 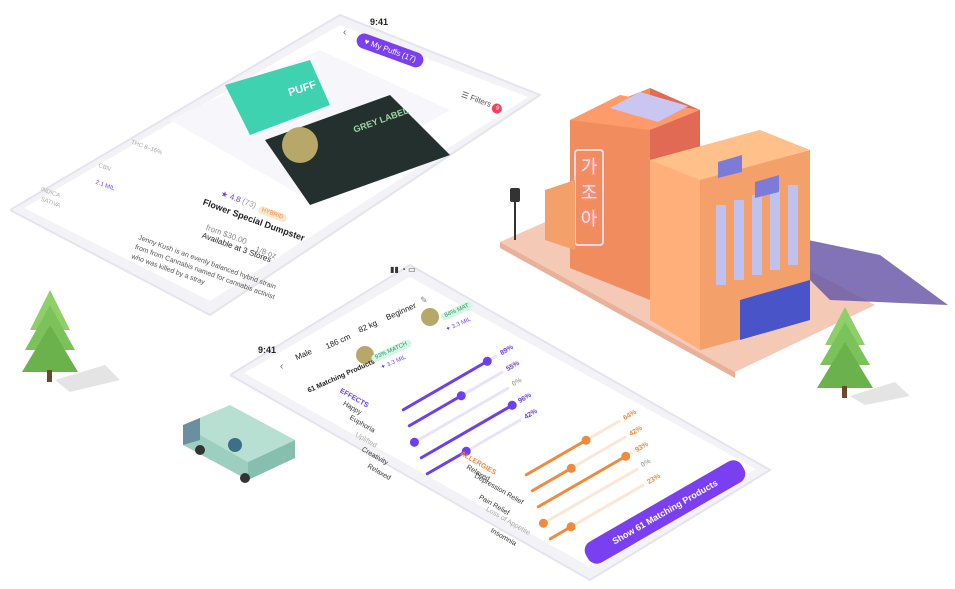 I want to click on edit-icon: ✎, so click(x=424, y=300).